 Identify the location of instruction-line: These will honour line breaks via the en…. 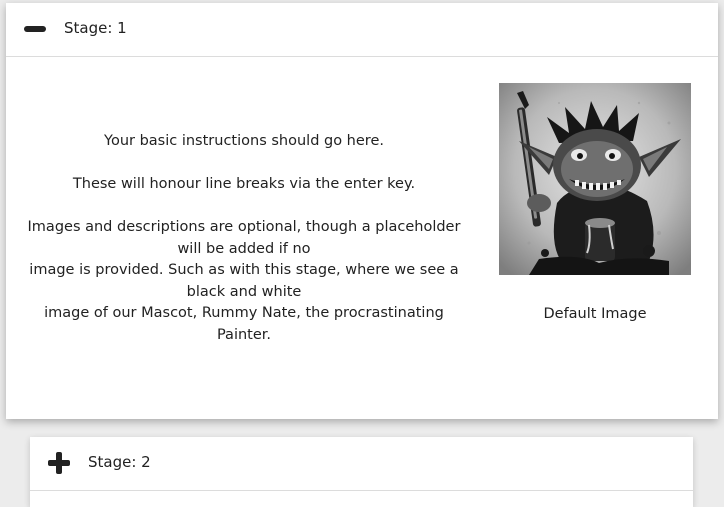
(244, 184).